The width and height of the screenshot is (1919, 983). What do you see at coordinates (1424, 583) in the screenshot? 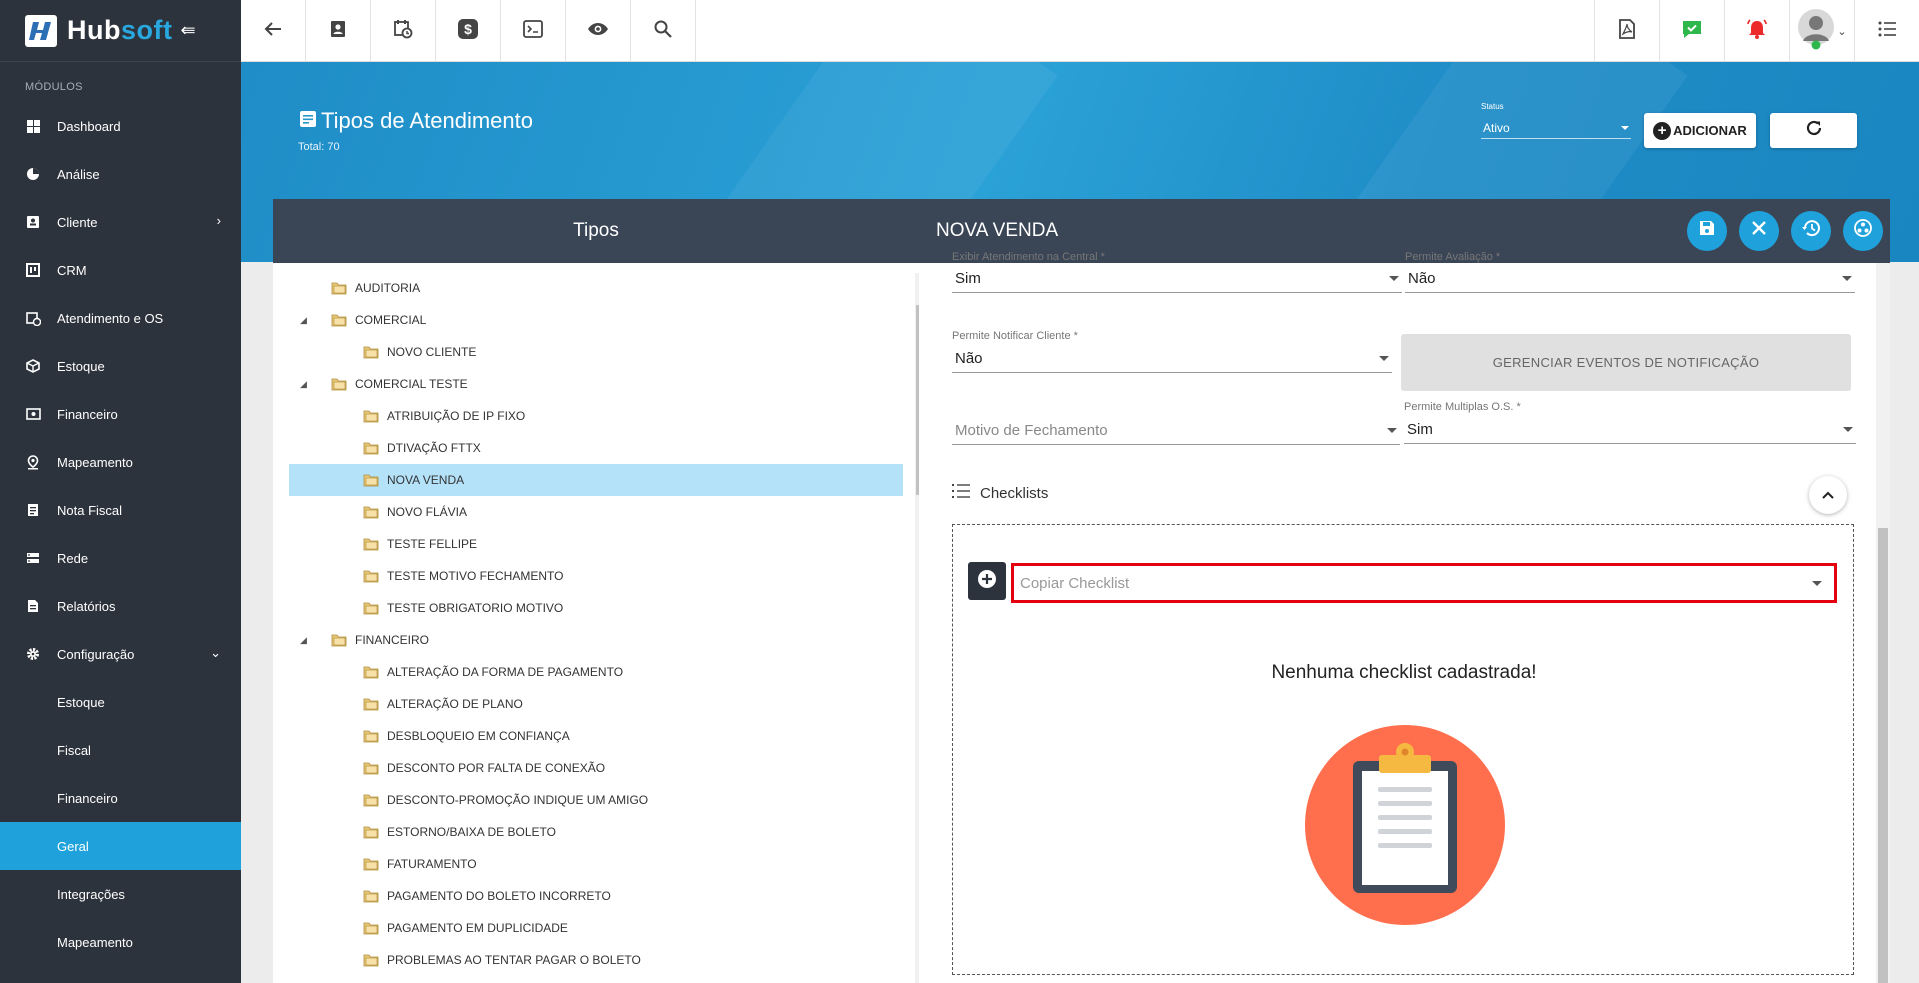
I see `copy-checklist-select: Copiar Checklist` at bounding box center [1424, 583].